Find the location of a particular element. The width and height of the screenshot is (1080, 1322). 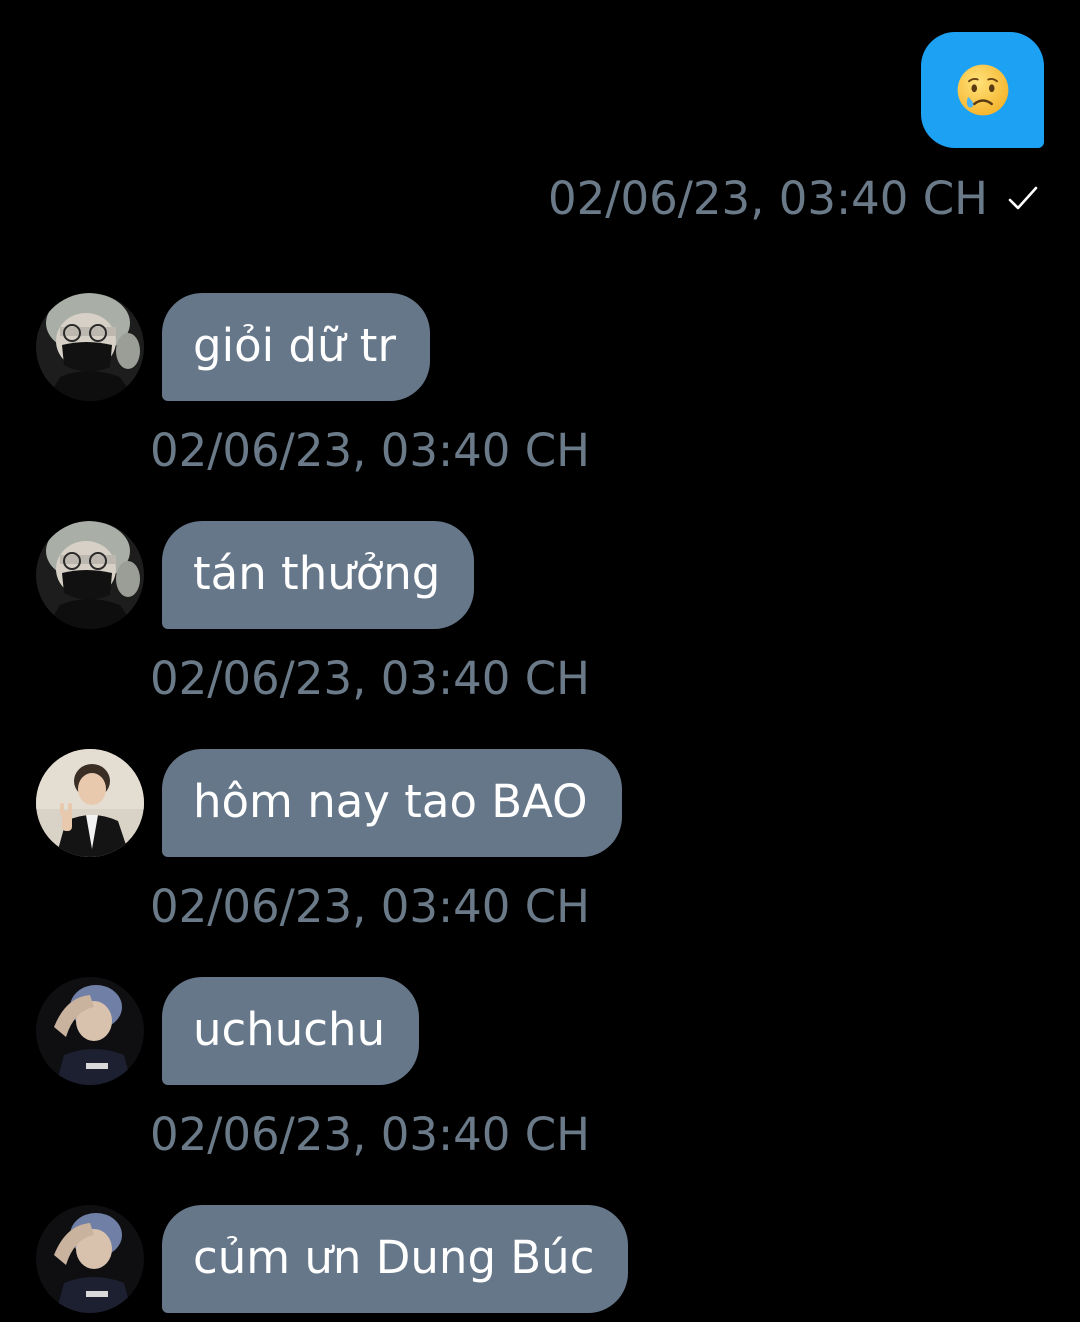

received-message-bubble: uchuchu is located at coordinates (291, 1031).